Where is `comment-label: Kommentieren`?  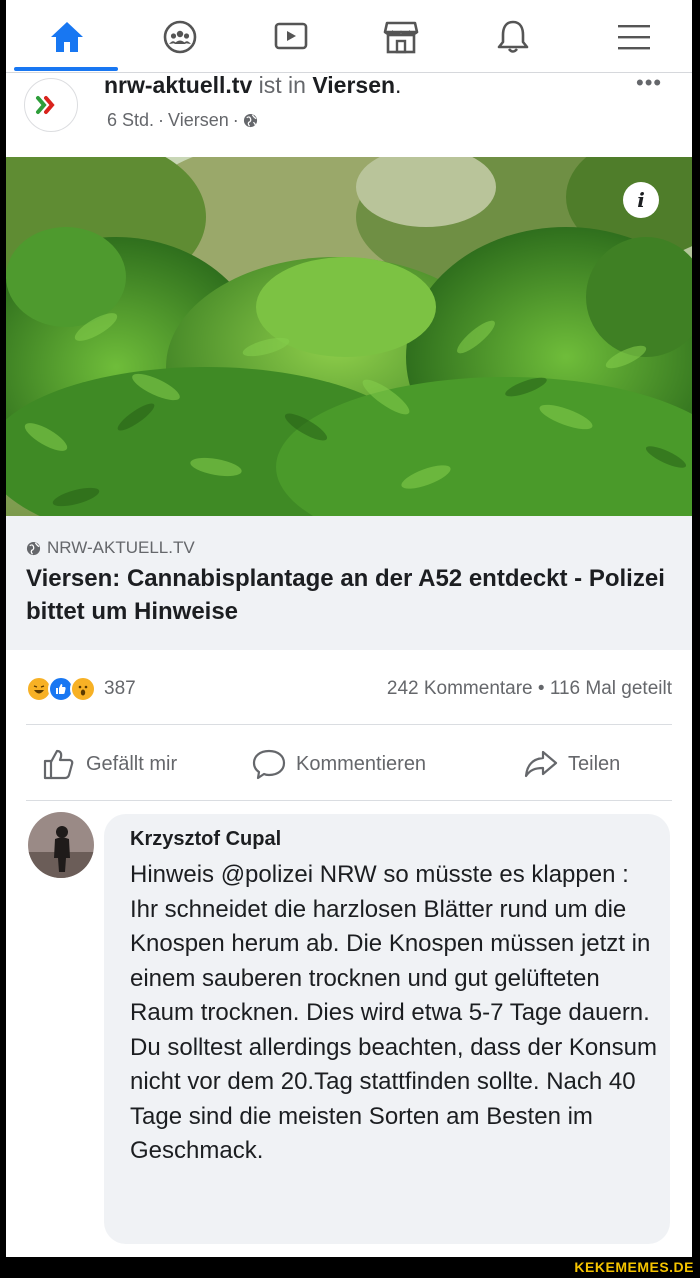 comment-label: Kommentieren is located at coordinates (361, 763).